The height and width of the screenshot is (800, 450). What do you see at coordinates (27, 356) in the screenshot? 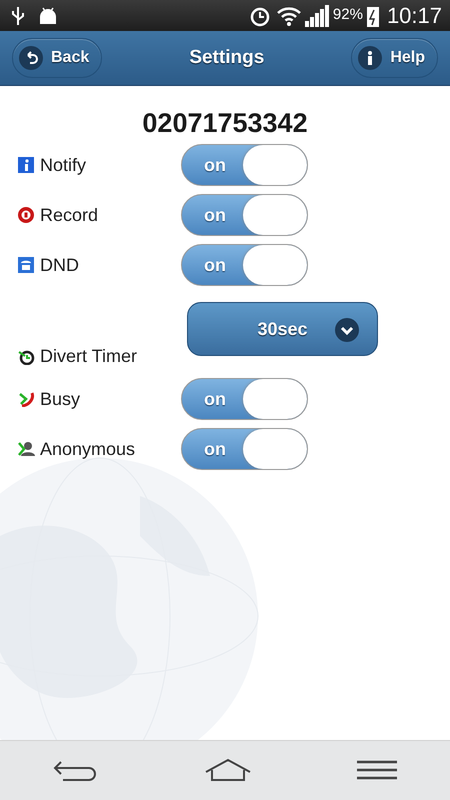
I see `timer-icon` at bounding box center [27, 356].